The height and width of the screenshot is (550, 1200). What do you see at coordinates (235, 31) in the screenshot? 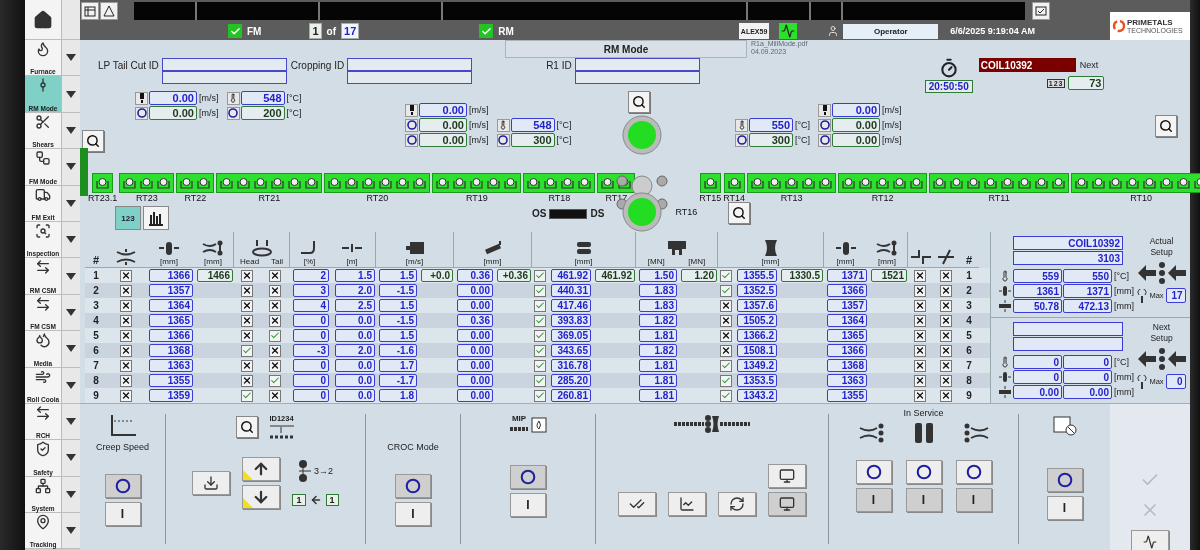
I see `checkbox` at bounding box center [235, 31].